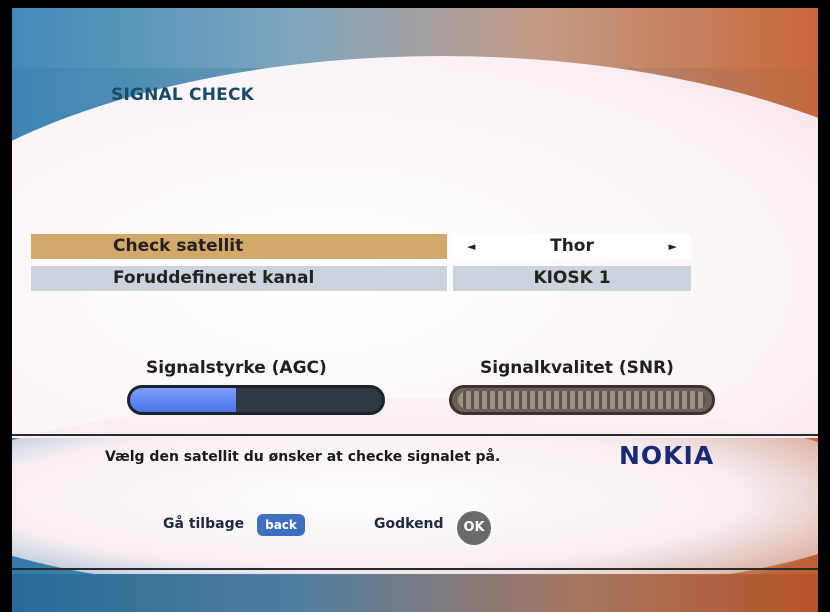 The height and width of the screenshot is (612, 830). I want to click on agc-meter-fill, so click(183, 400).